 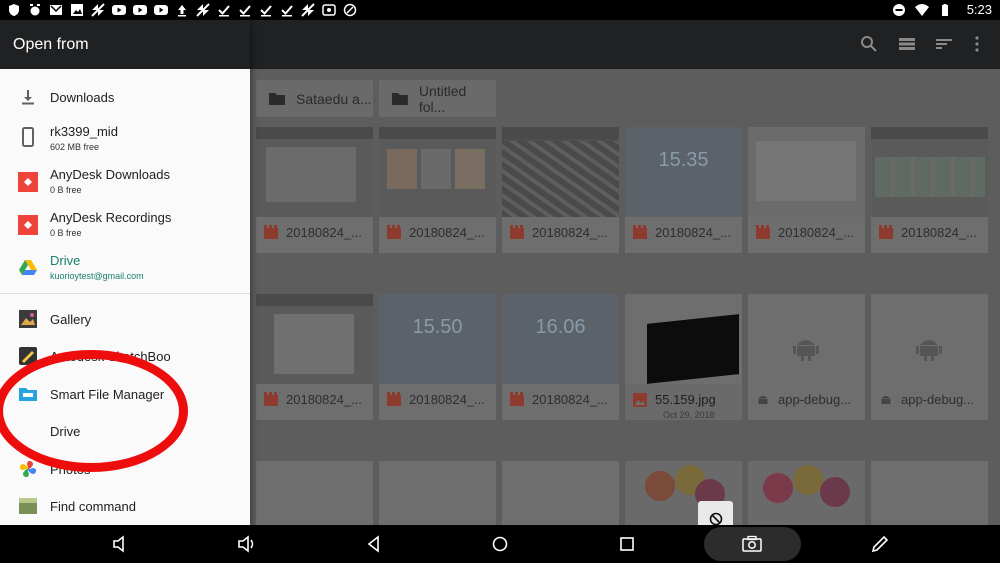 What do you see at coordinates (28, 319) in the screenshot?
I see `gallery-icon` at bounding box center [28, 319].